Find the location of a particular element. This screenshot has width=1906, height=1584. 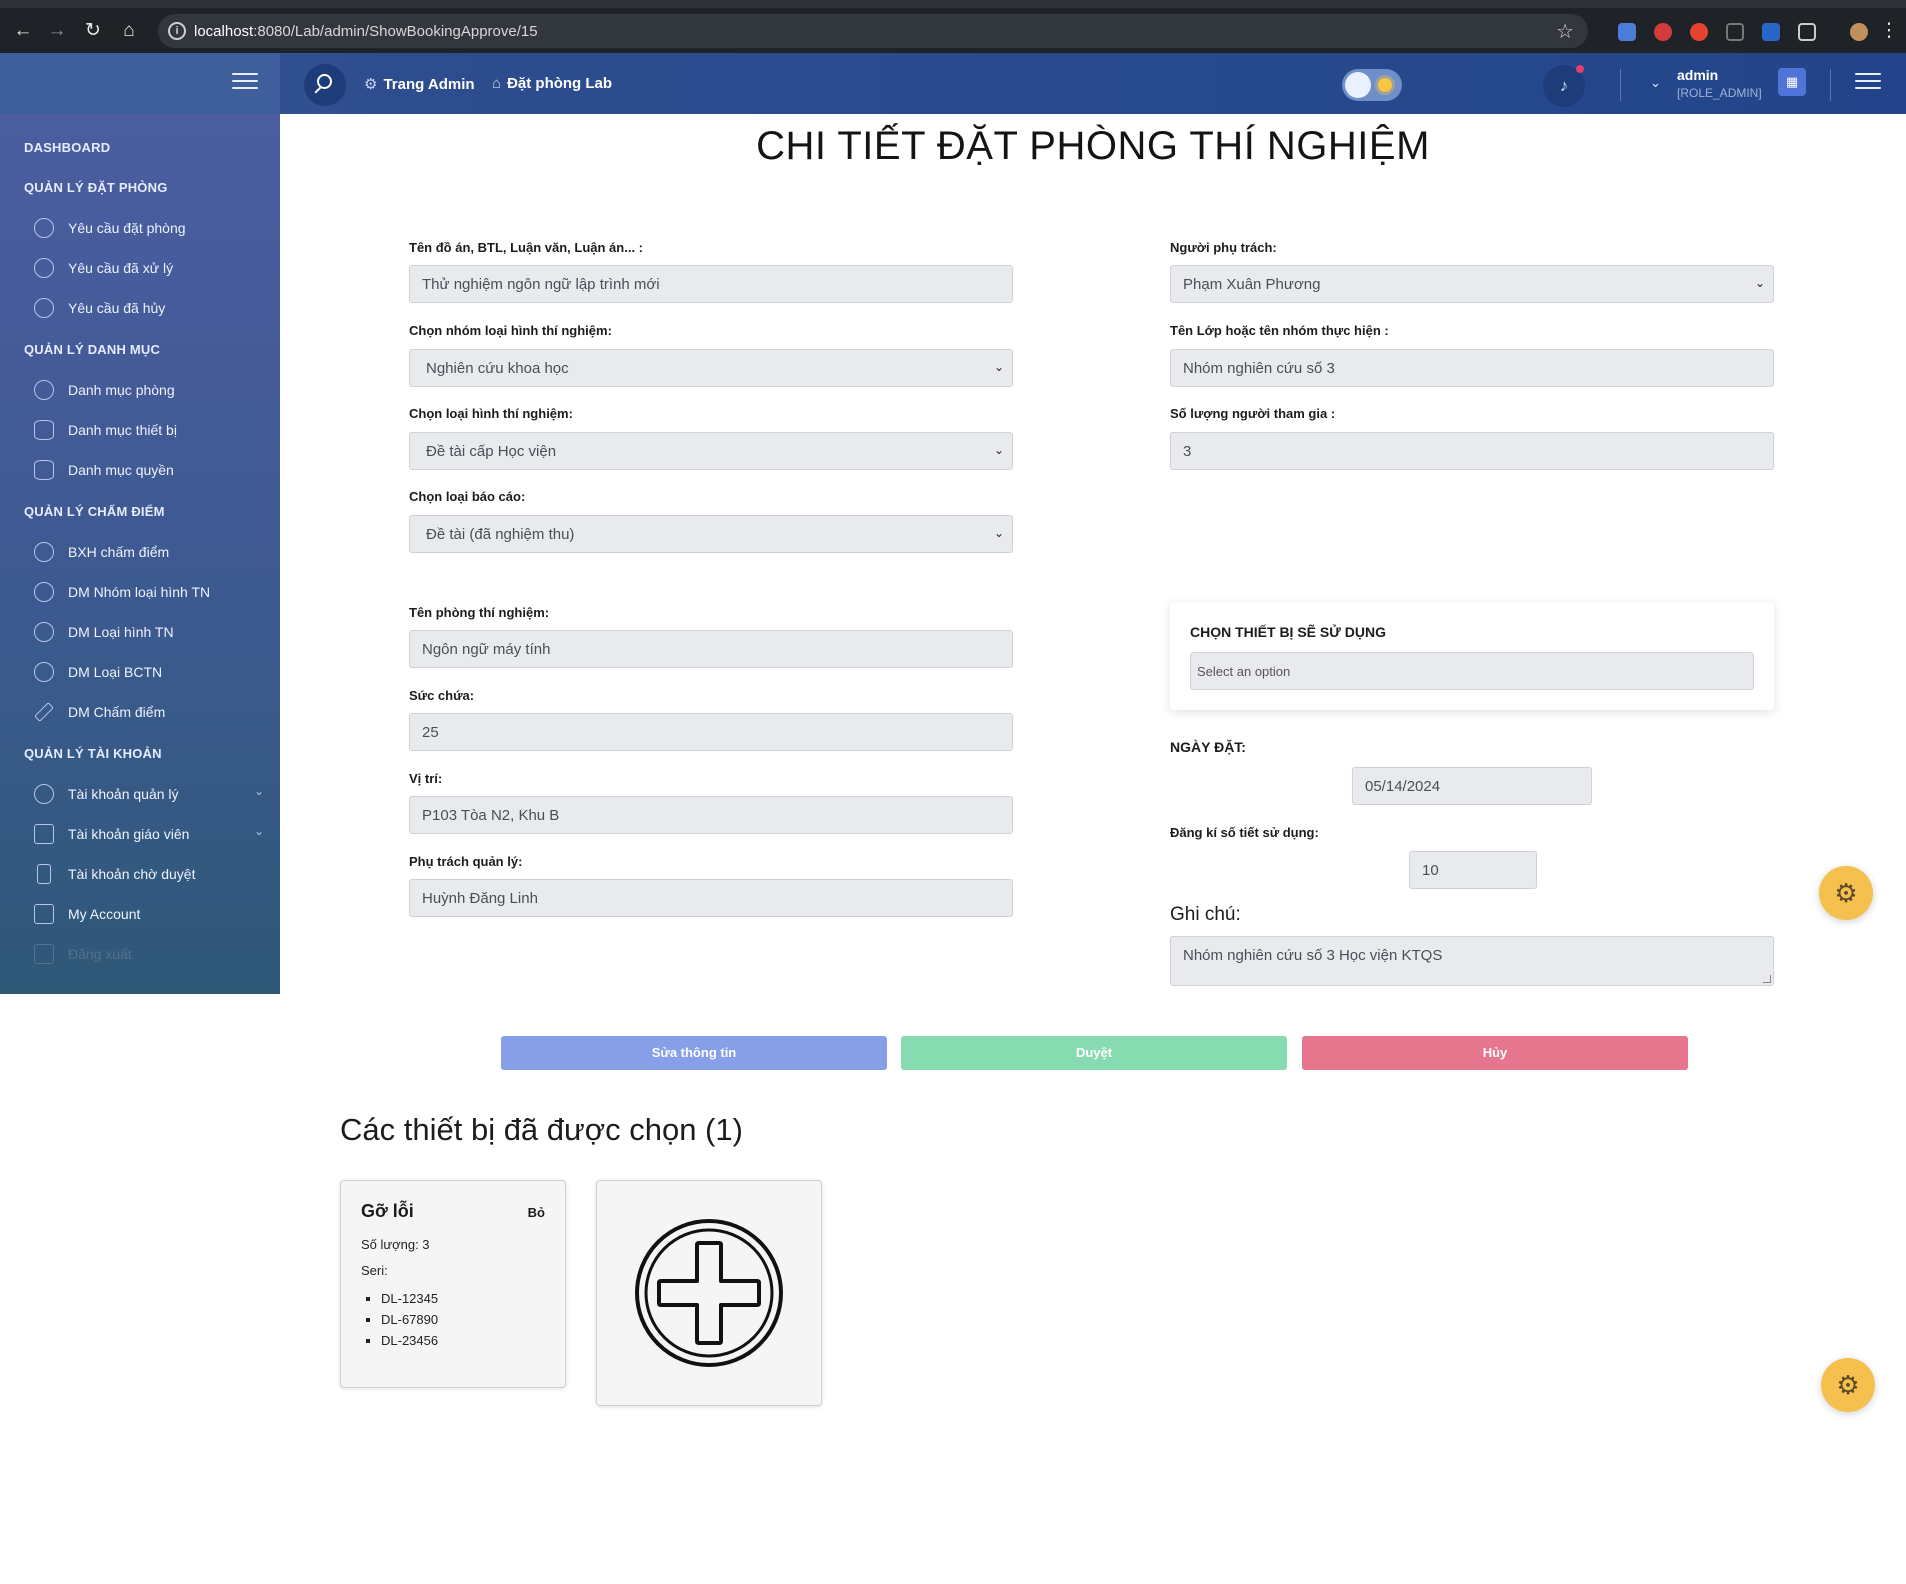

hourglass-icon is located at coordinates (44, 874).